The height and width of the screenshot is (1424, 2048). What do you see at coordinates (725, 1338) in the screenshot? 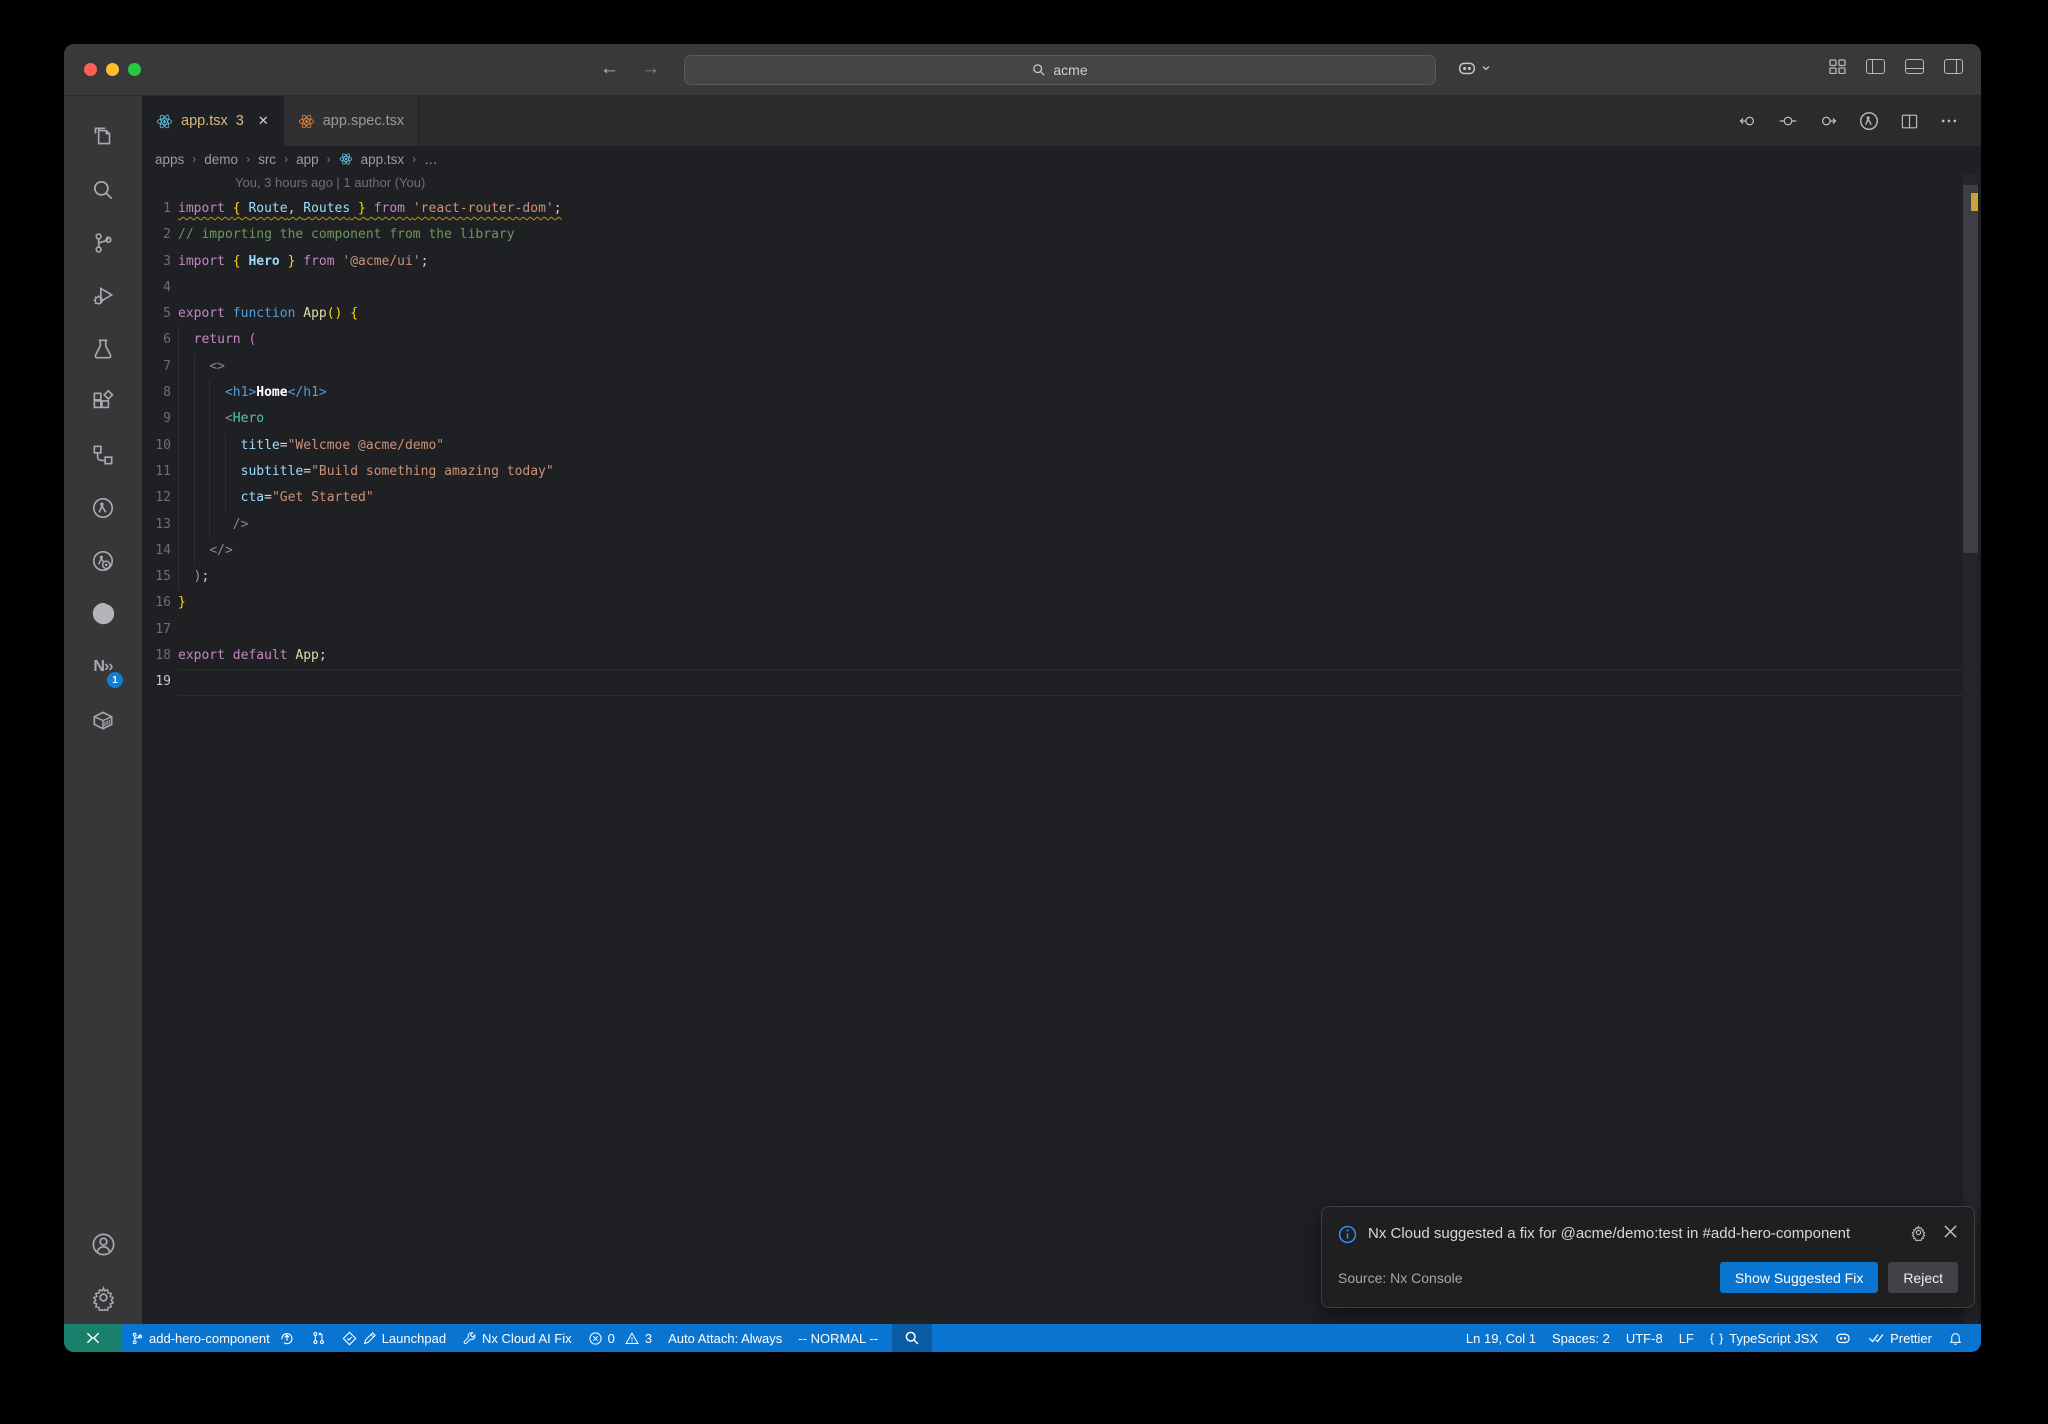
I see `auto-attach-item: Auto Attach: Always` at bounding box center [725, 1338].